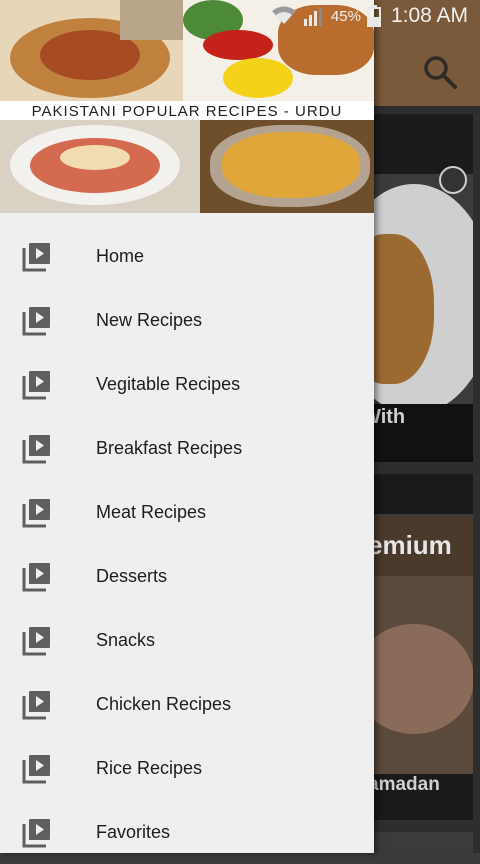  Describe the element at coordinates (240, 17) in the screenshot. I see `status-bar: 45% 1:08 AM` at that location.